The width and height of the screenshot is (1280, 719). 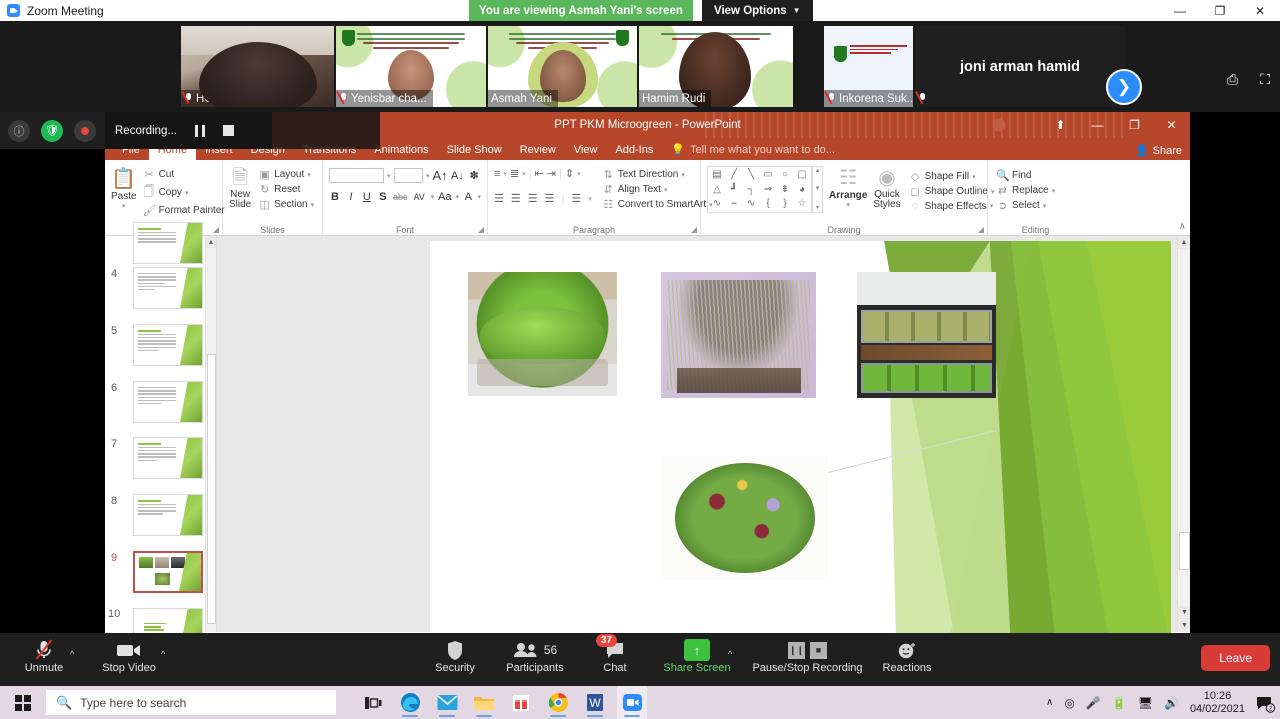 What do you see at coordinates (191, 702) in the screenshot?
I see `taskbar-search-box: 🔍 Type here to search` at bounding box center [191, 702].